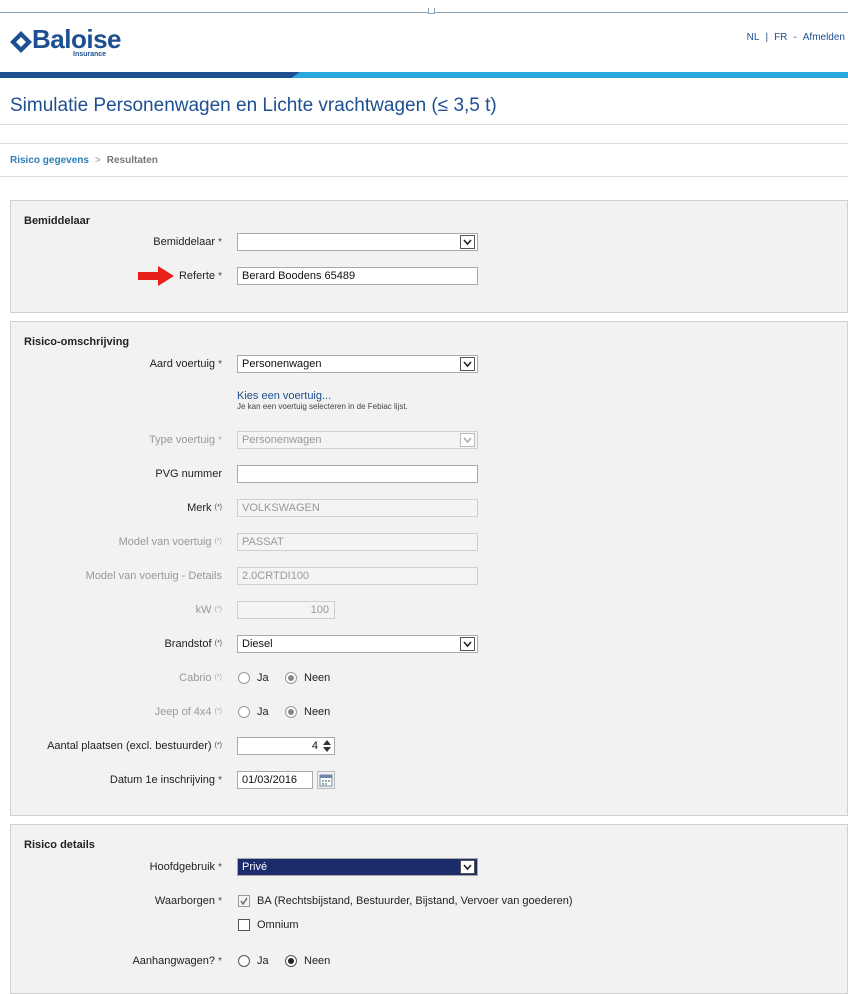 The width and height of the screenshot is (848, 994). I want to click on model-details-input: 2.0CRTDI100, so click(357, 576).